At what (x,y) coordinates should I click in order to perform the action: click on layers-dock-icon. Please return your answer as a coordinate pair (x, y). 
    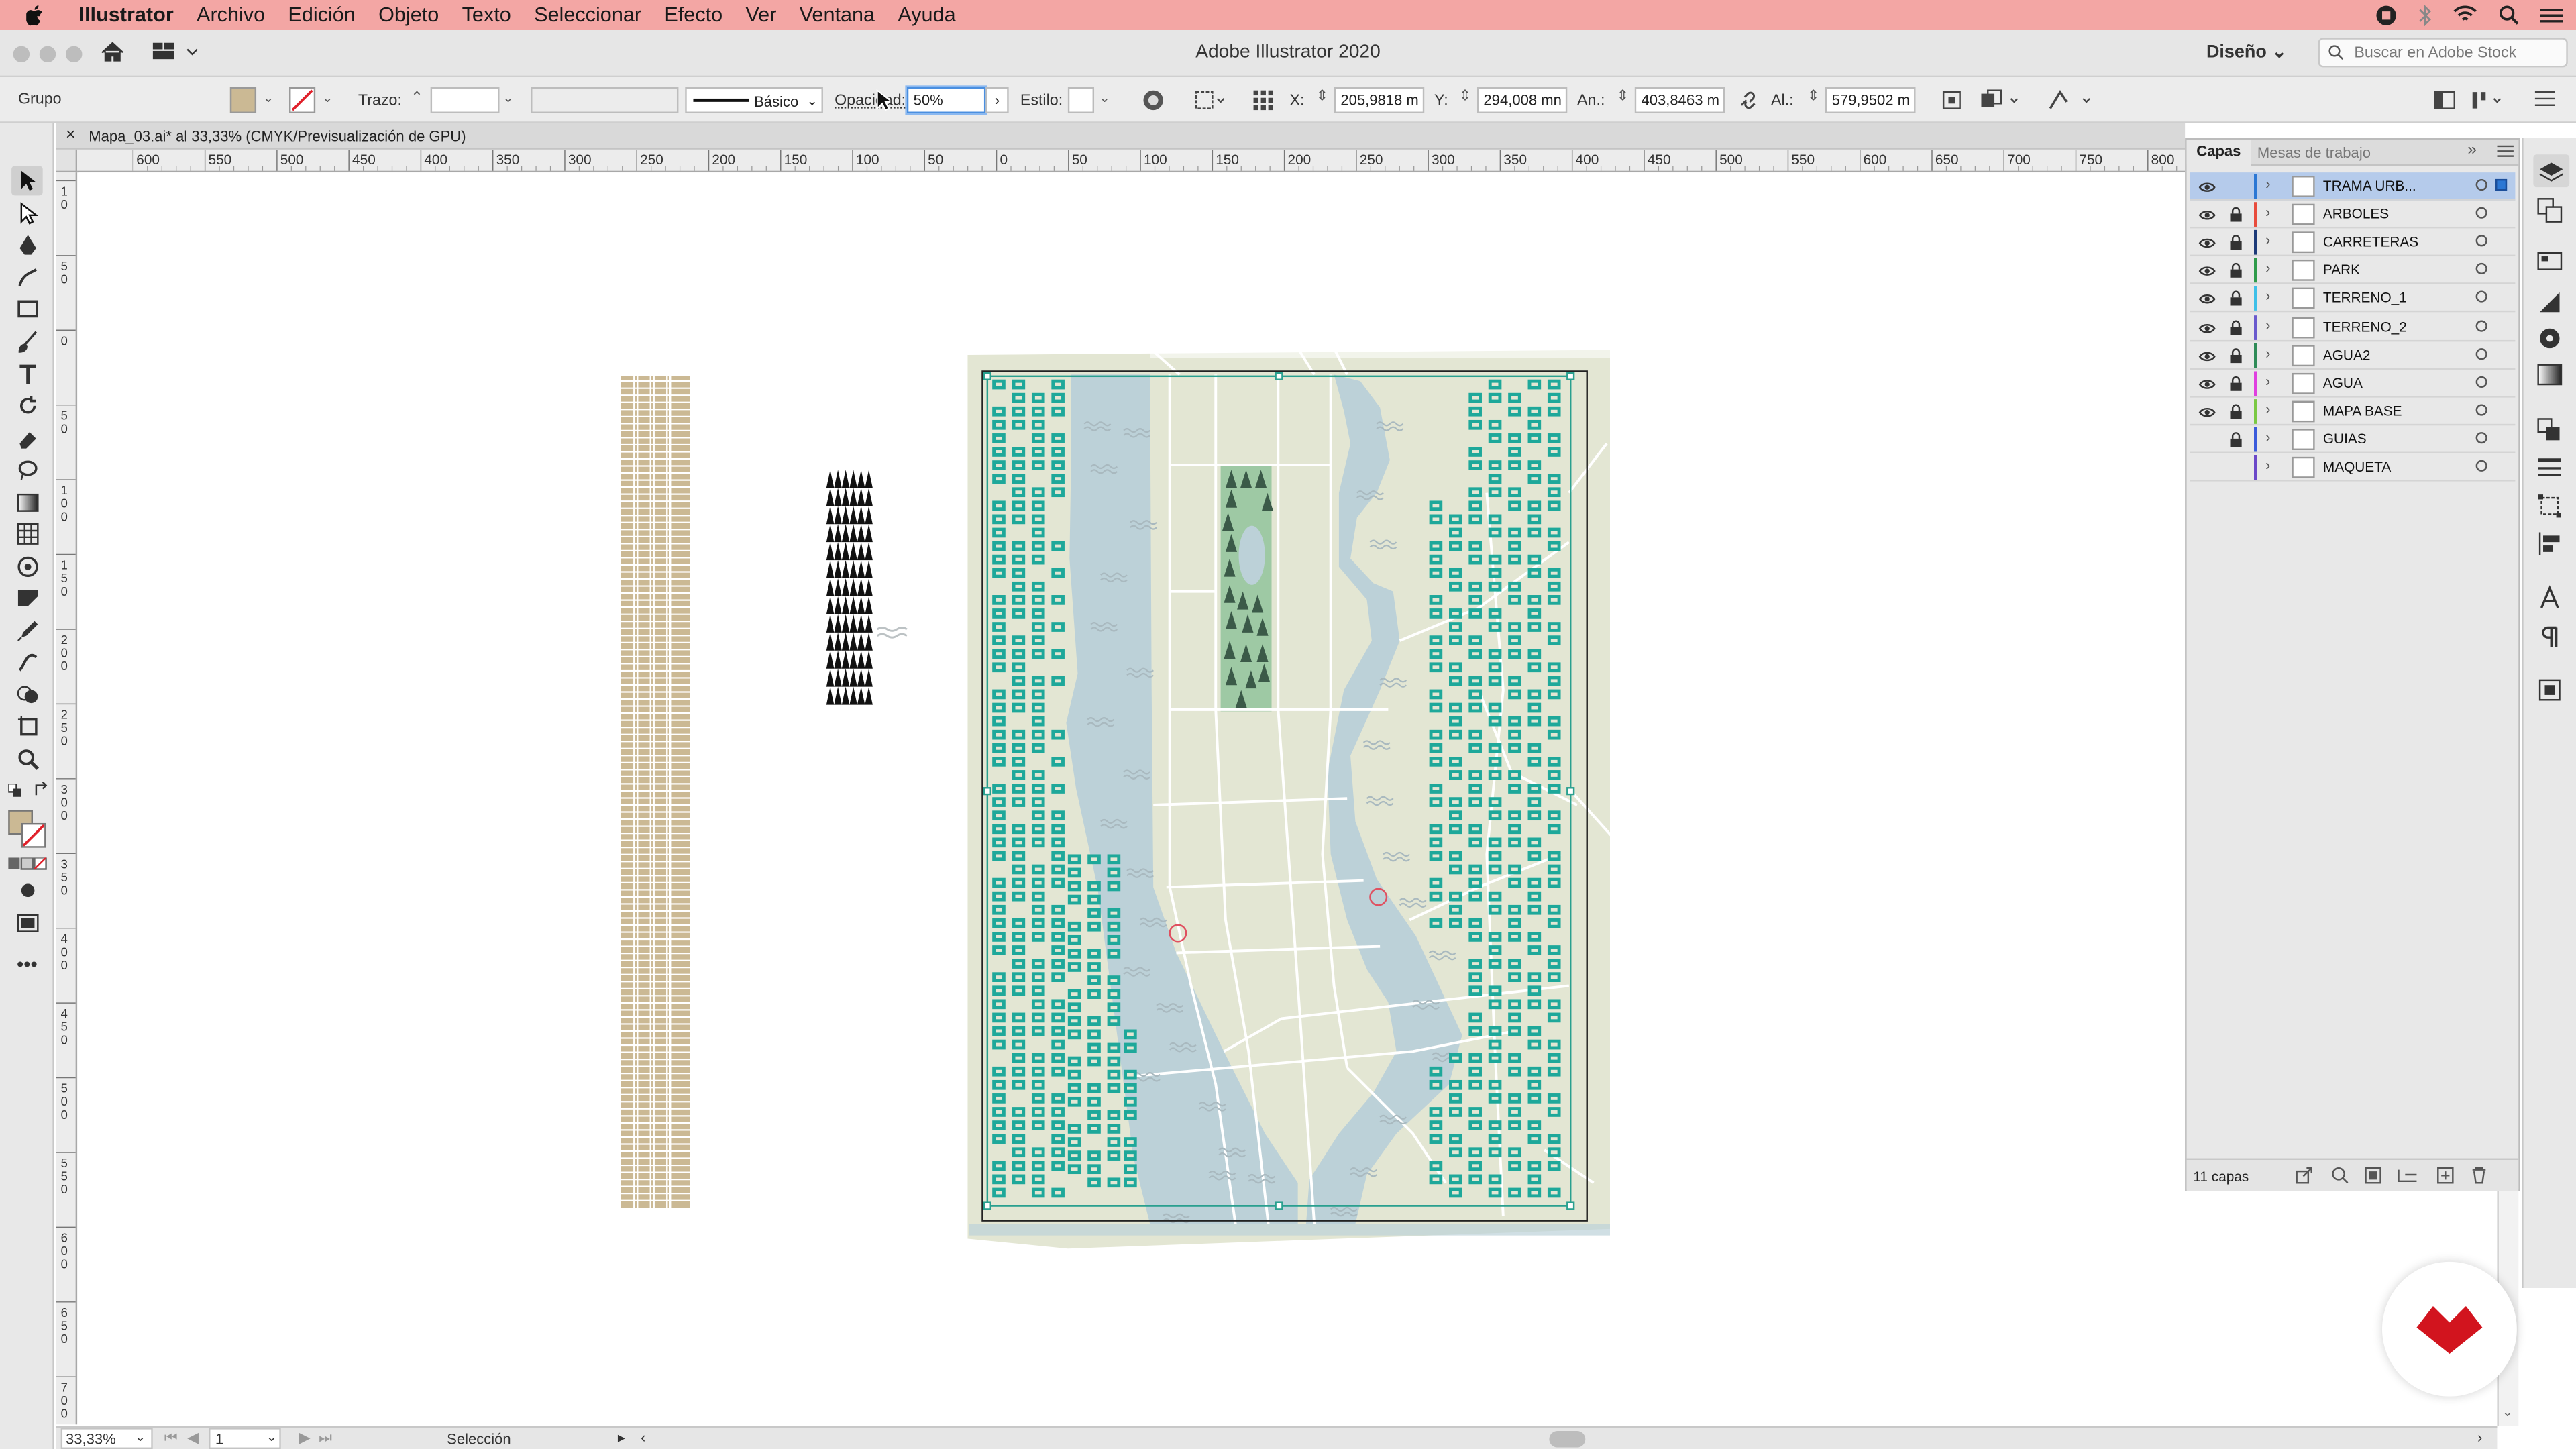
    Looking at the image, I should click on (2551, 171).